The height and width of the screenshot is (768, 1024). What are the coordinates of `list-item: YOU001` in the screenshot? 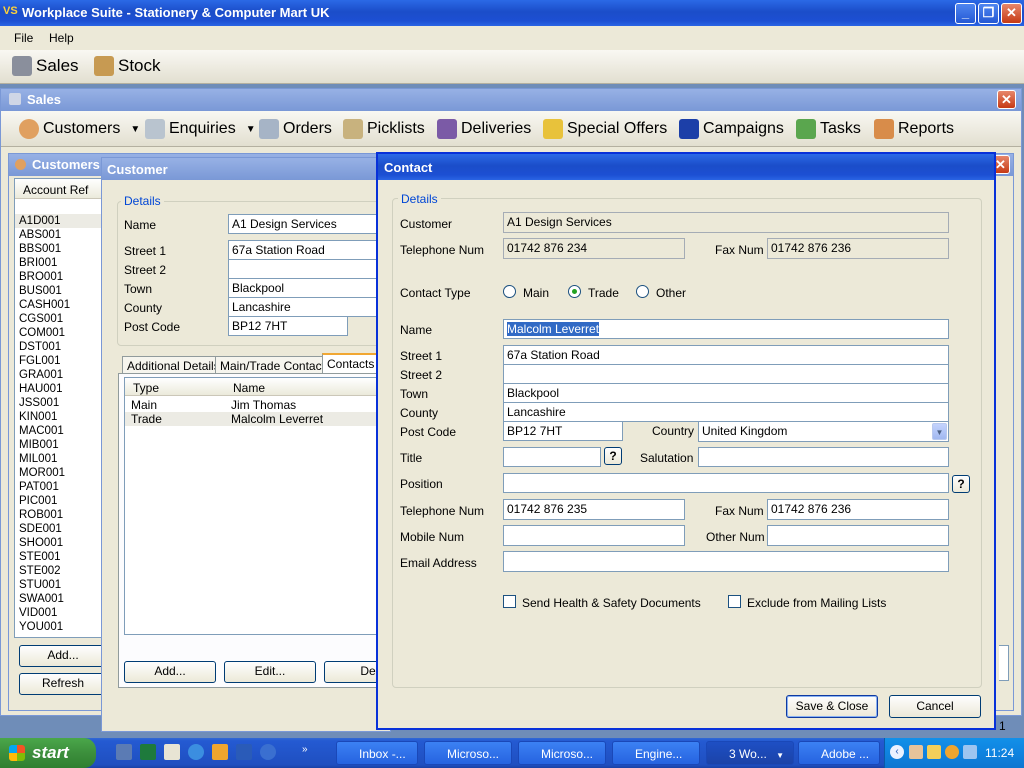 It's located at (58, 627).